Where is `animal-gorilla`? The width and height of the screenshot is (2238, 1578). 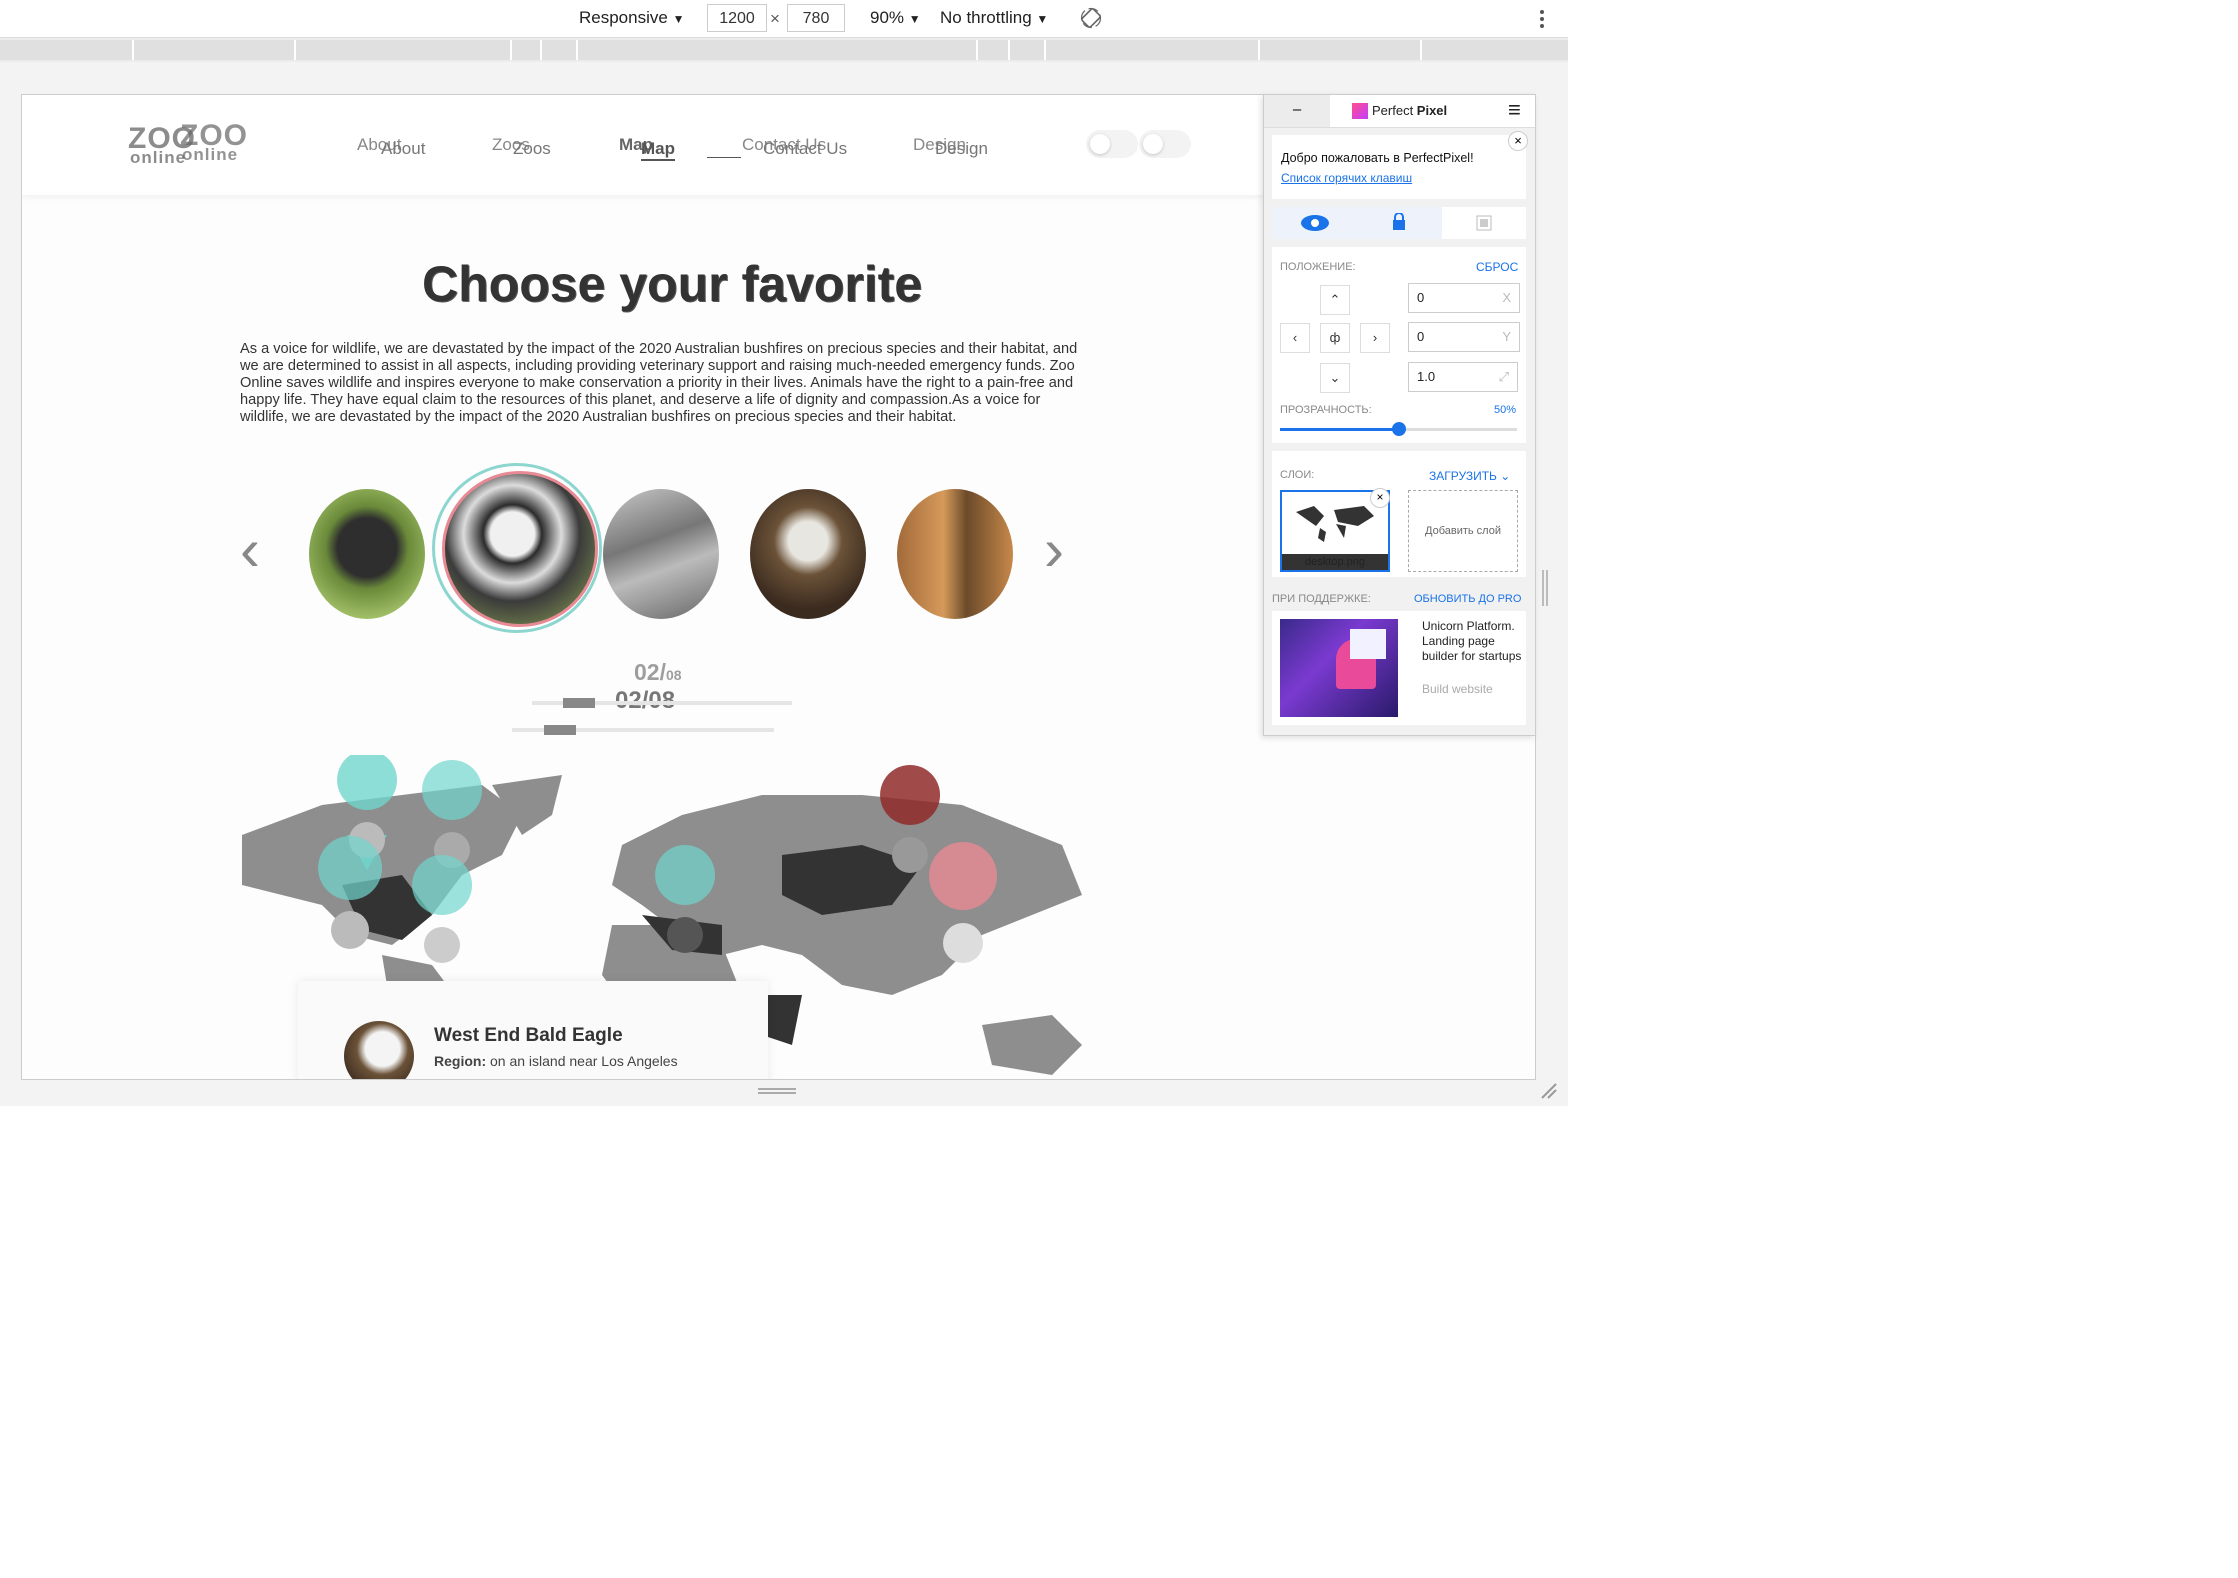
animal-gorilla is located at coordinates (367, 554).